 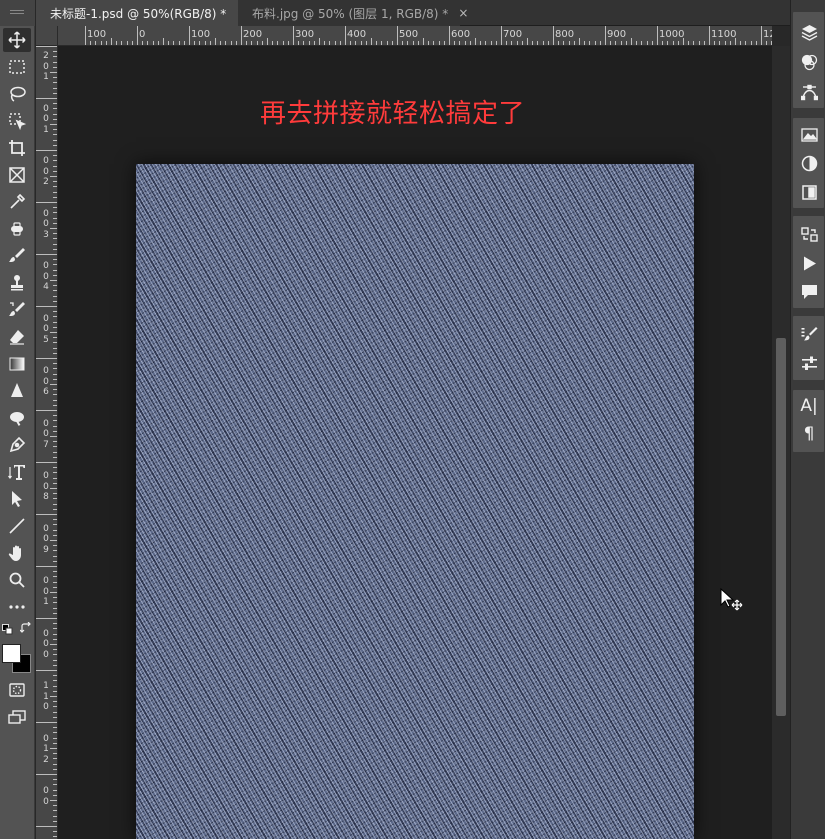 I want to click on tools-panel-grip, so click(x=17, y=13).